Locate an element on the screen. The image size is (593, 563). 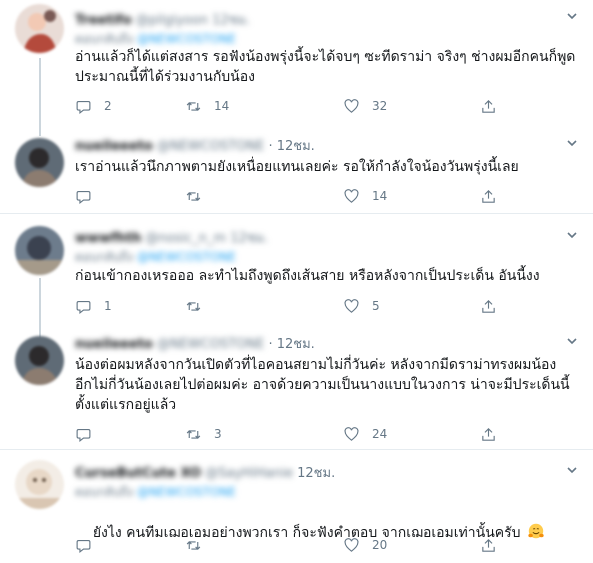
like-button: 24 is located at coordinates (365, 434).